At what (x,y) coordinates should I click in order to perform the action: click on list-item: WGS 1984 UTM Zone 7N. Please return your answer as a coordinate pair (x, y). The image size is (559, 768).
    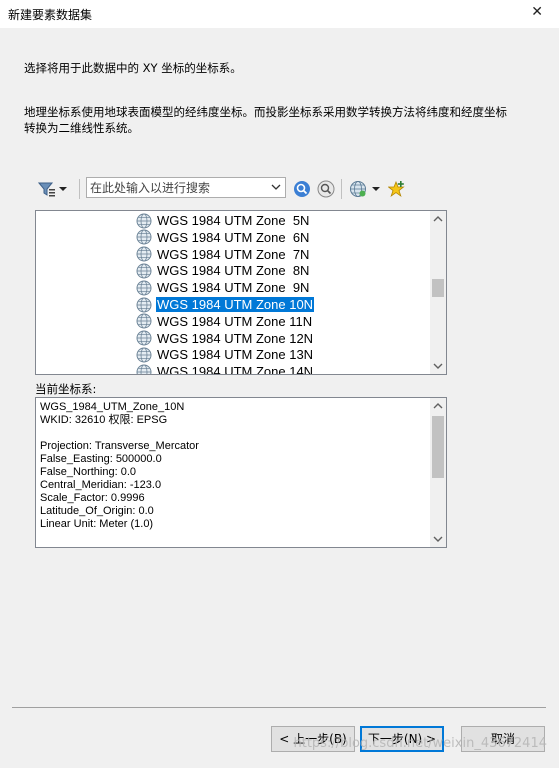
    Looking at the image, I should click on (223, 254).